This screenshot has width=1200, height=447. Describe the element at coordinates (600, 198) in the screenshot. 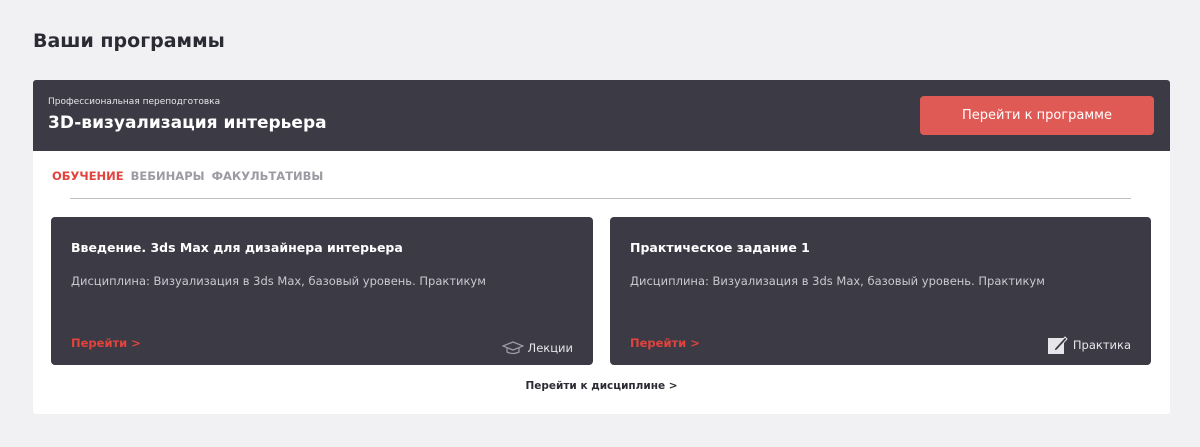

I see `divider` at that location.